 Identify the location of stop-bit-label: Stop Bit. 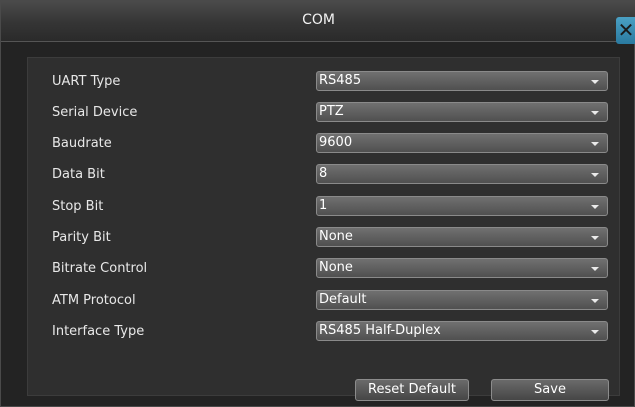
(78, 206).